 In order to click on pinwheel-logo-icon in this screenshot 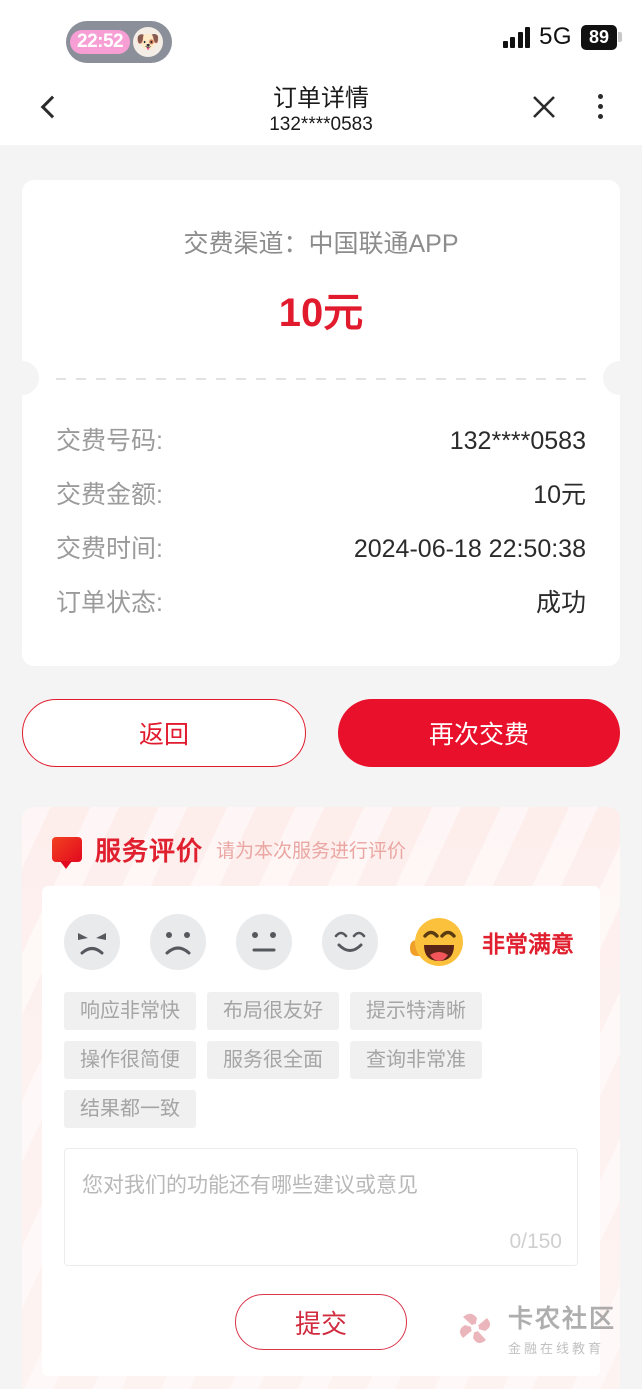, I will do `click(475, 1328)`.